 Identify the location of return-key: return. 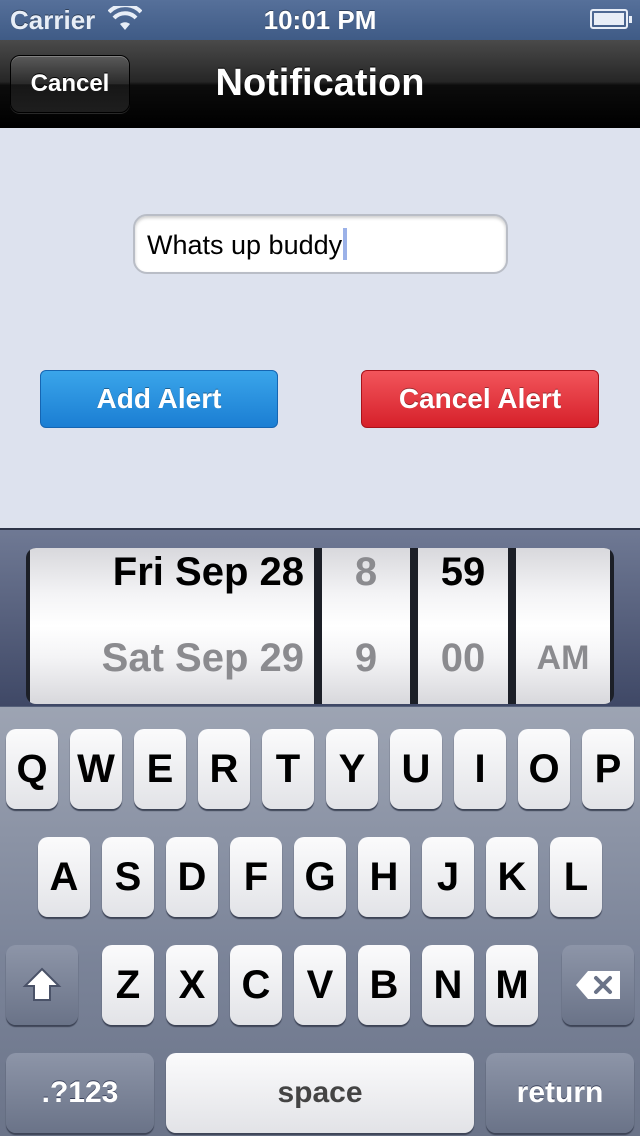
(560, 1093).